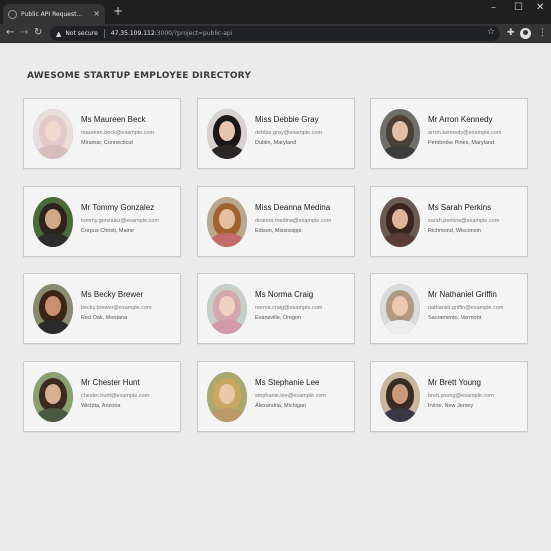 The height and width of the screenshot is (551, 551). What do you see at coordinates (10, 33) in the screenshot?
I see `back-button: ←` at bounding box center [10, 33].